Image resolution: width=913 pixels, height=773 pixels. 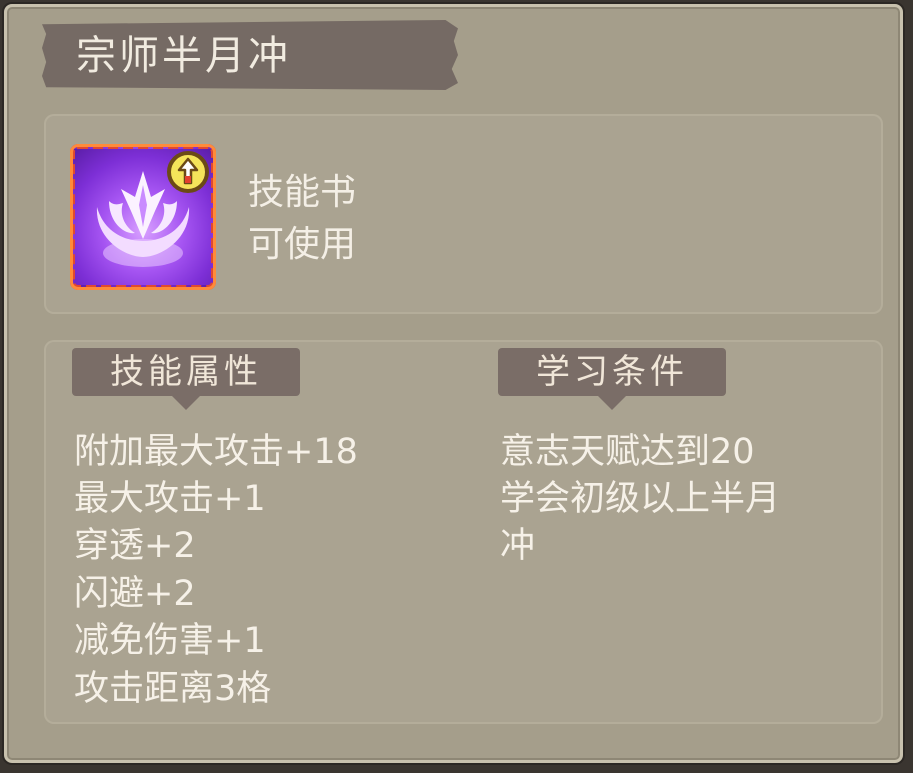 What do you see at coordinates (170, 499) in the screenshot?
I see `attribute-line: 最大攻击+1` at bounding box center [170, 499].